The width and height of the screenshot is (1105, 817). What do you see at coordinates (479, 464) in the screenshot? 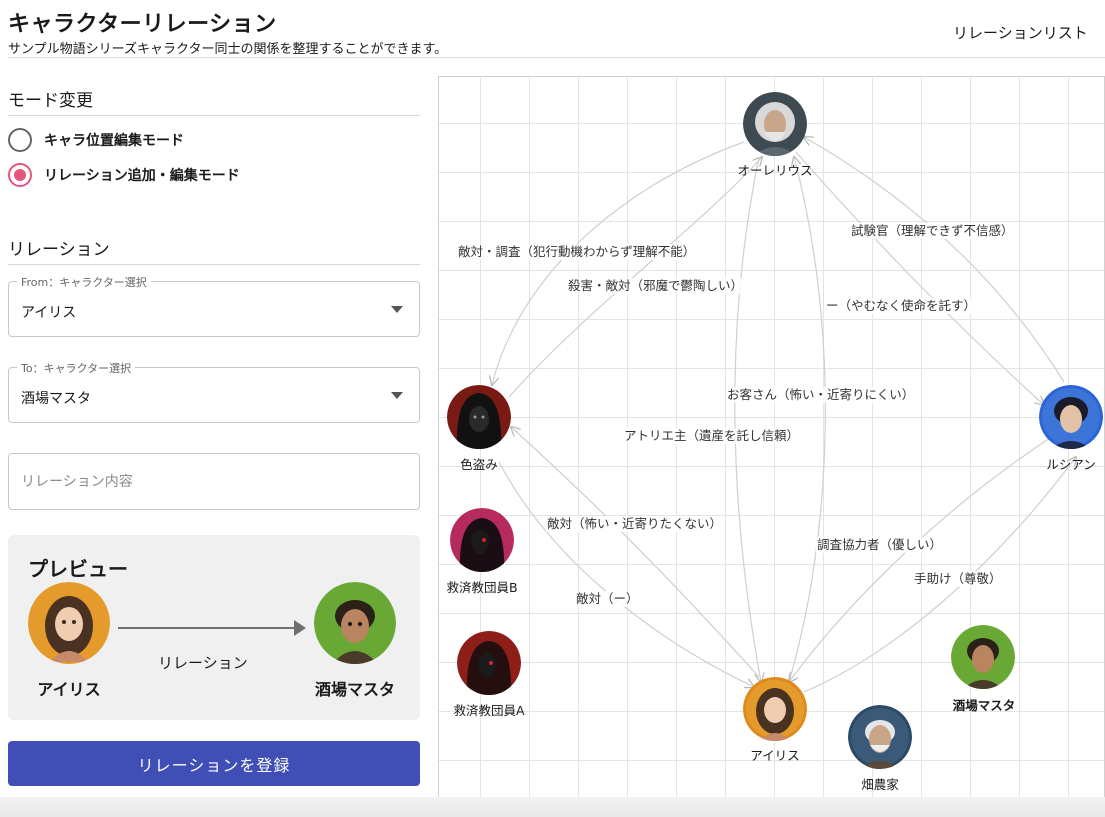
I see `character-name: 色盗み` at bounding box center [479, 464].